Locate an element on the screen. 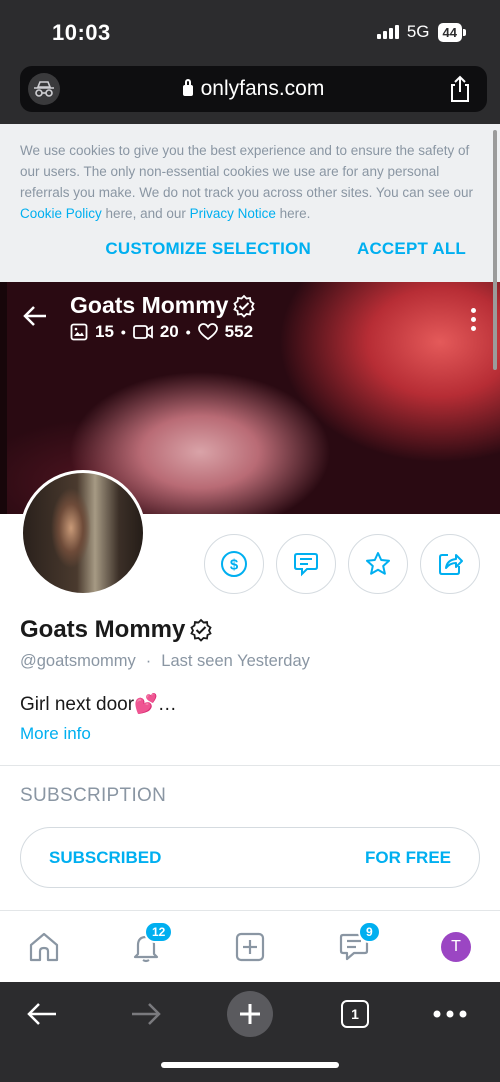 This screenshot has width=500, height=1082. back-arrow-icon is located at coordinates (35, 316).